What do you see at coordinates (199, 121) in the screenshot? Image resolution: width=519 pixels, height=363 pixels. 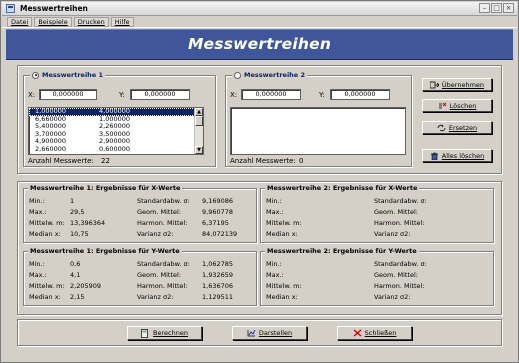 I see `scroll-thumb` at bounding box center [199, 121].